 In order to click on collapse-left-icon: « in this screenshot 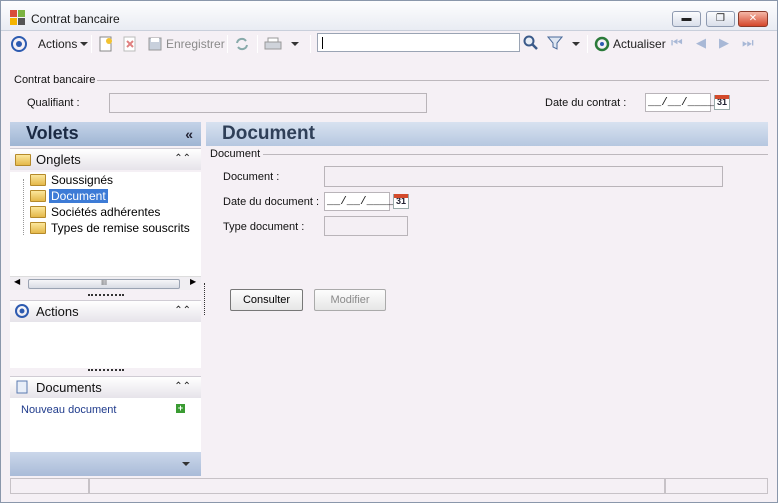, I will do `click(189, 134)`.